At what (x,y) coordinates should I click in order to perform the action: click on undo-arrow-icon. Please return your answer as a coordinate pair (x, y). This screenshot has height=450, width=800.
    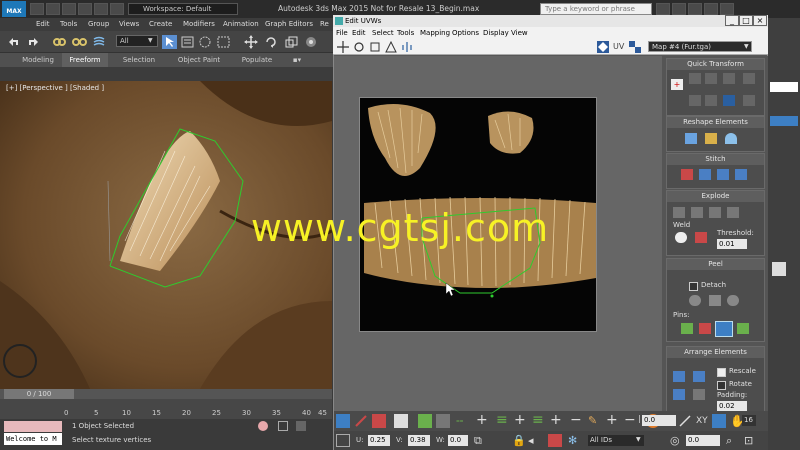
    Looking at the image, I should click on (13, 42).